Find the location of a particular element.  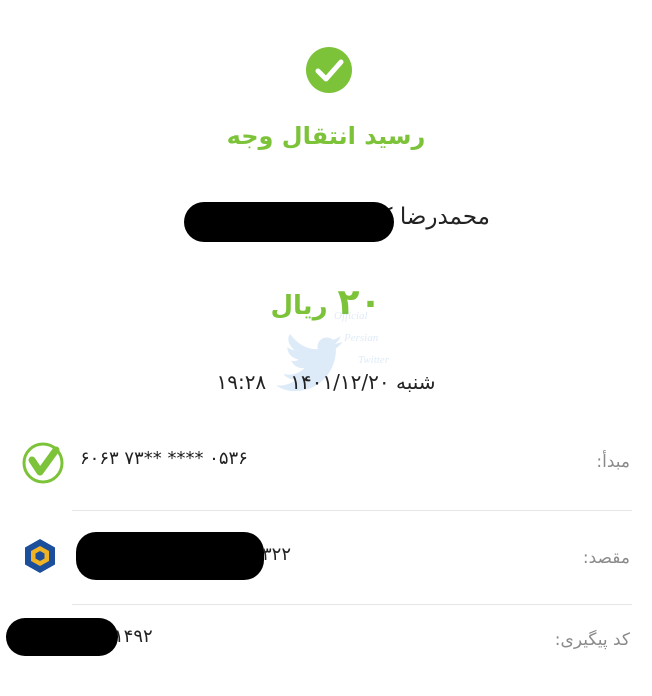

transaction-datetime: ۱۹:۲۸ شنبه ۱۴۰۱/۱۲/۲۰ is located at coordinates (326, 382).